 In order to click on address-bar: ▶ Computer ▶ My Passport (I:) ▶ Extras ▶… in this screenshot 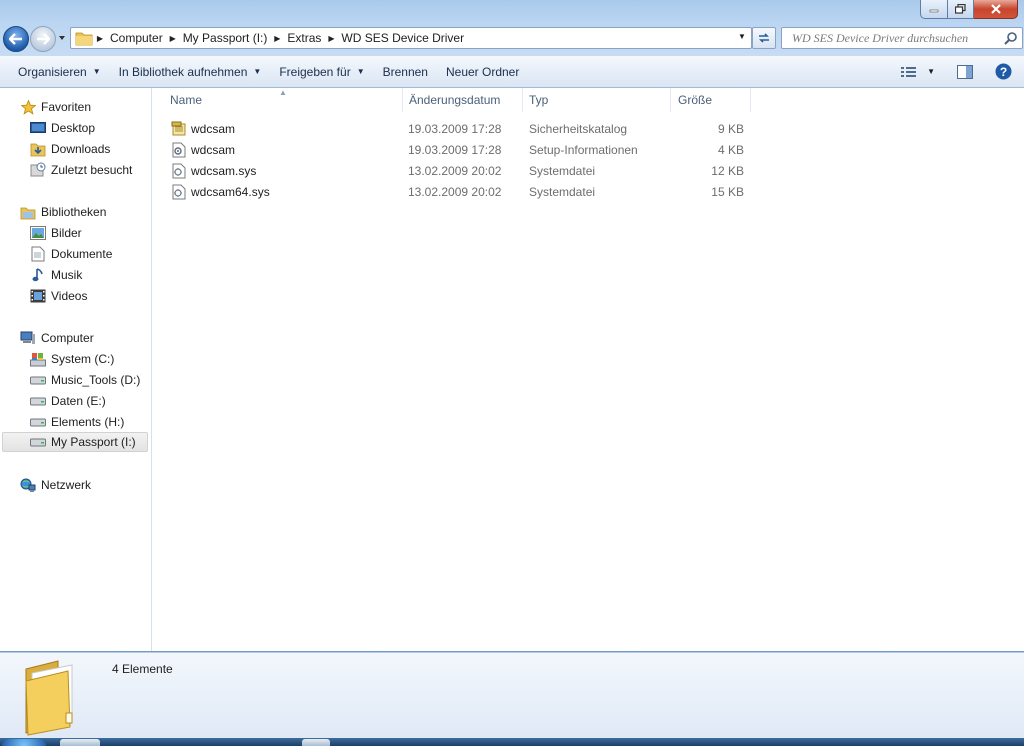, I will do `click(411, 38)`.